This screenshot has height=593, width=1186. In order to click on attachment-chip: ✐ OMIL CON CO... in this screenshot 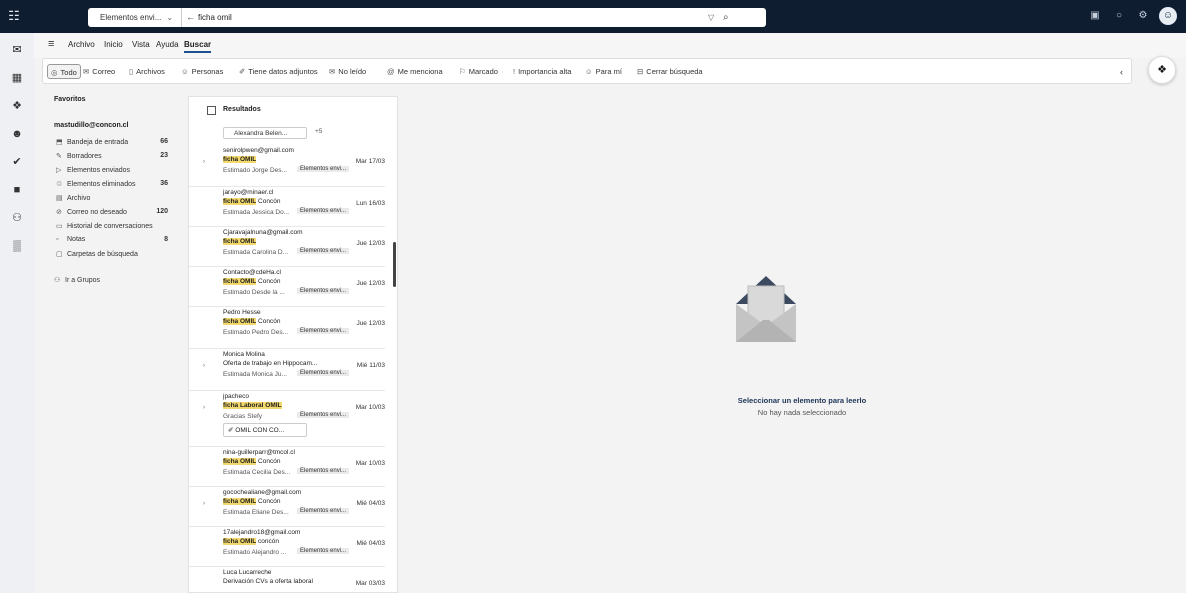, I will do `click(265, 430)`.